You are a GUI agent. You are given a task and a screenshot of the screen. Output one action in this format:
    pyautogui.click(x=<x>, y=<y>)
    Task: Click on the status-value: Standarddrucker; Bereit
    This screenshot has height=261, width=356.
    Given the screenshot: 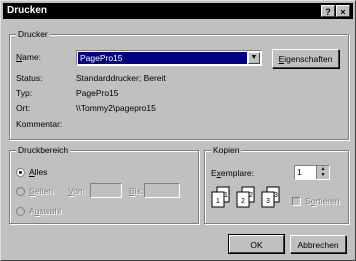 What is the action you would take?
    pyautogui.click(x=121, y=78)
    